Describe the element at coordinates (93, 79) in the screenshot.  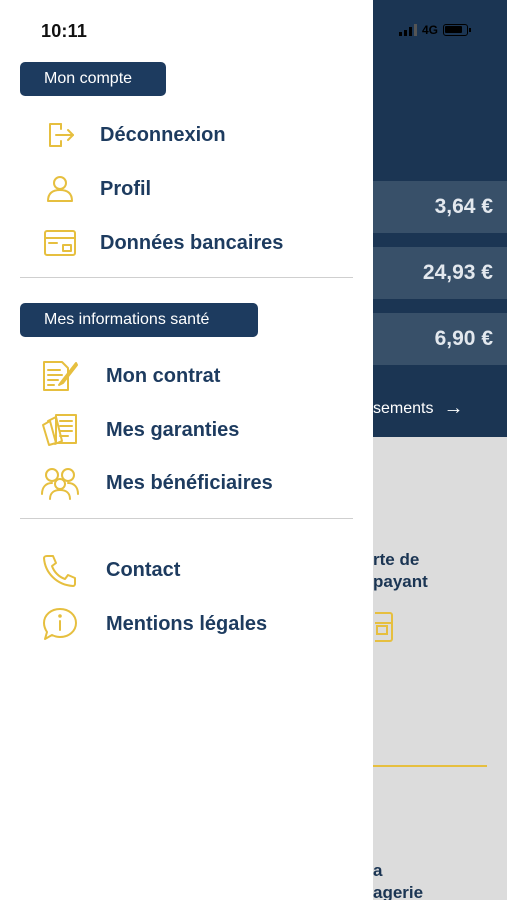
I see `section-header-account: Mon compte` at that location.